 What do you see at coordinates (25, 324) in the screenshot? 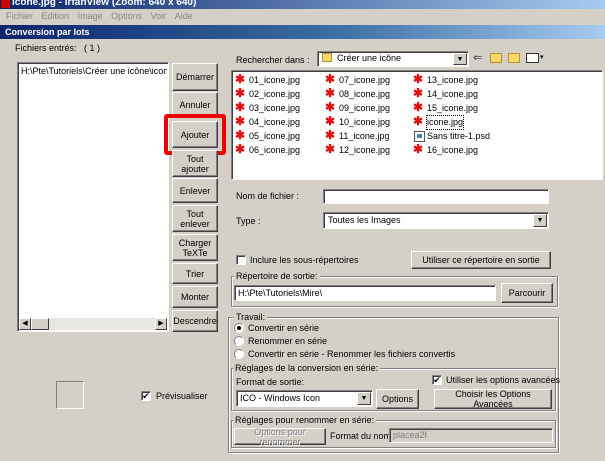
I see `scroll-left-icon: ◀` at bounding box center [25, 324].